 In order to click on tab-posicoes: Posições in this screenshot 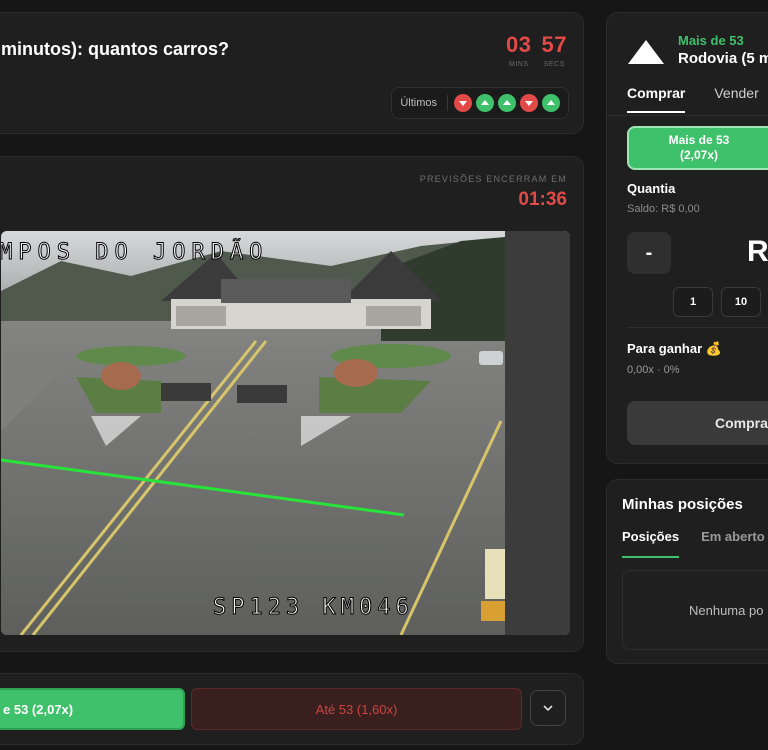, I will do `click(651, 543)`.